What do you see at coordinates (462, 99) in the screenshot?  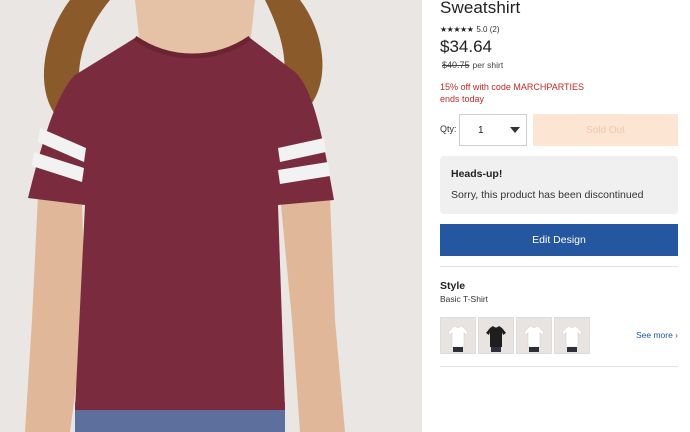 I see `promo-expiry-text: ends today` at bounding box center [462, 99].